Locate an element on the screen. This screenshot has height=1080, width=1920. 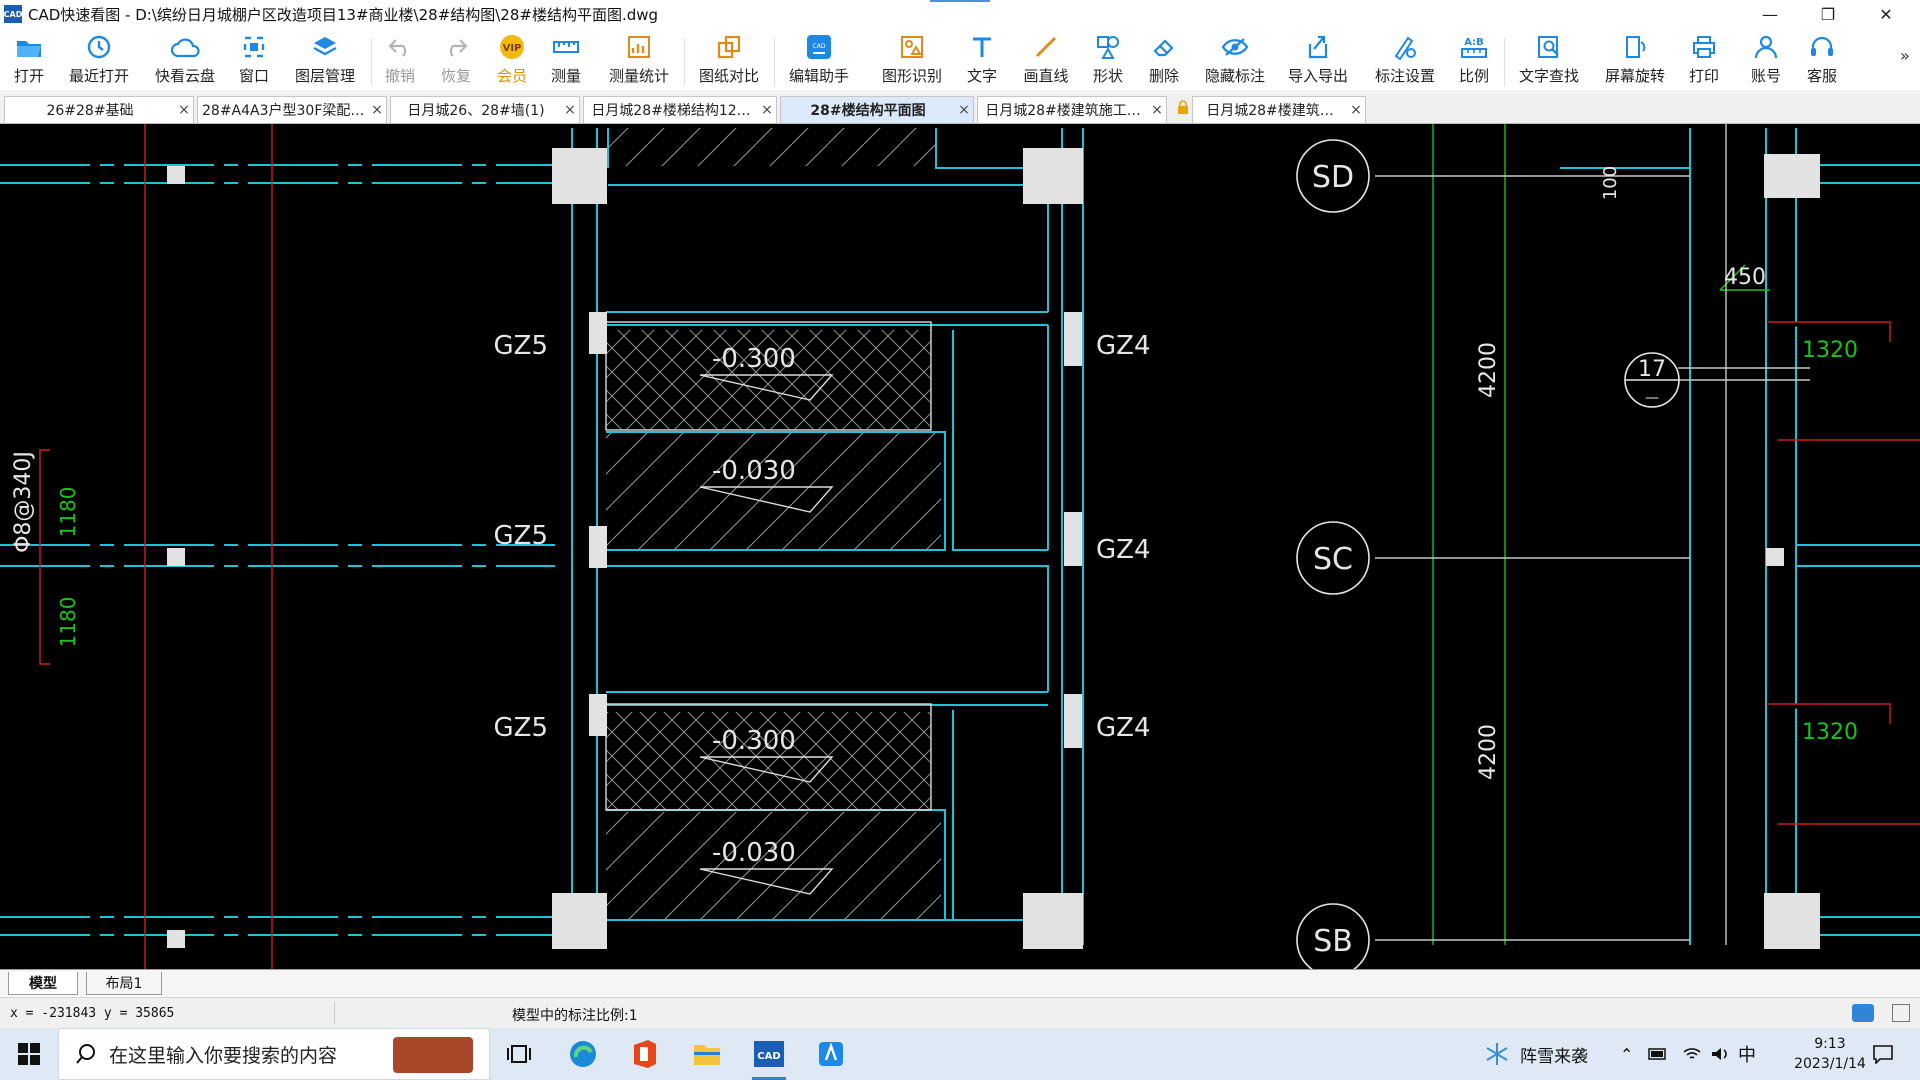
axis-bubble-label: SB is located at coordinates (1333, 941).